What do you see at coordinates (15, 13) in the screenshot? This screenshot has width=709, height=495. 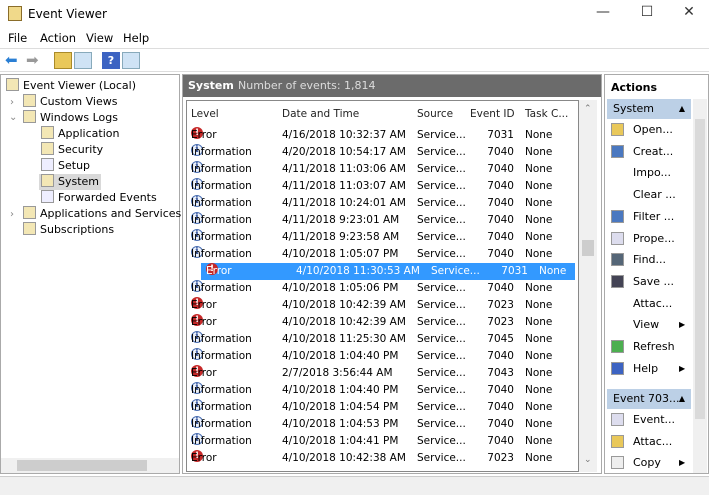 I see `app-icon` at bounding box center [15, 13].